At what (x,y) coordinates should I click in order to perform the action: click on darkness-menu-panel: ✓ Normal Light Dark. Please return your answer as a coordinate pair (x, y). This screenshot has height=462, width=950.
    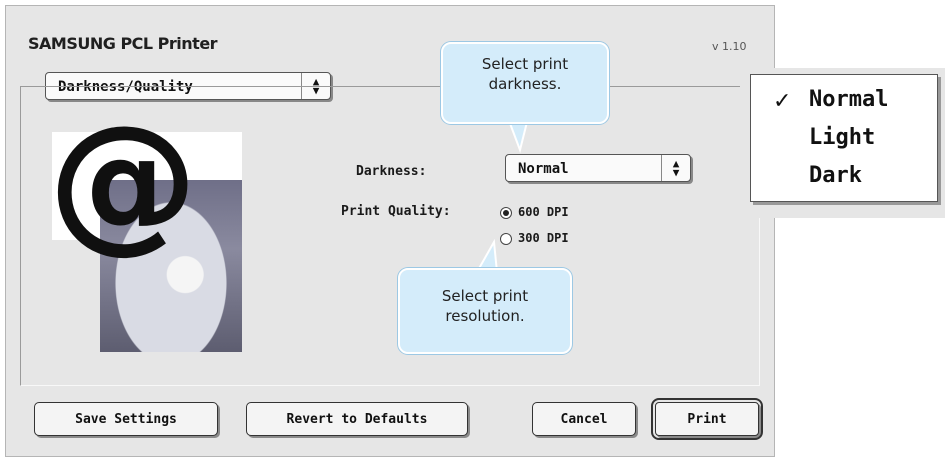
    Looking at the image, I should click on (842, 143).